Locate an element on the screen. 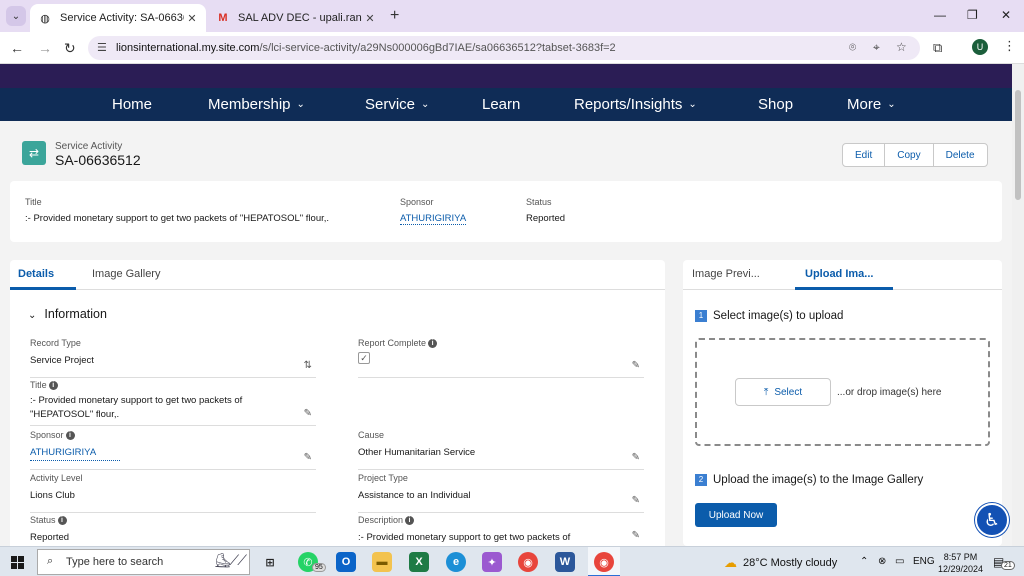 Image resolution: width=1024 pixels, height=576 pixels. scrollbar-thumb is located at coordinates (1018, 145).